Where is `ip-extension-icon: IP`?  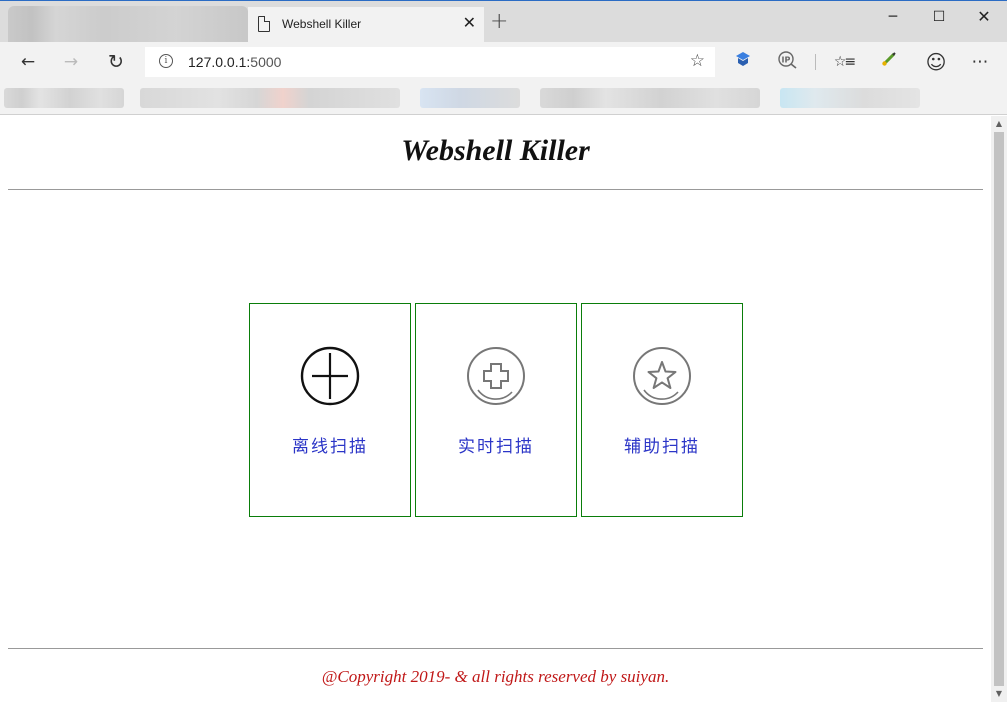 ip-extension-icon: IP is located at coordinates (788, 62).